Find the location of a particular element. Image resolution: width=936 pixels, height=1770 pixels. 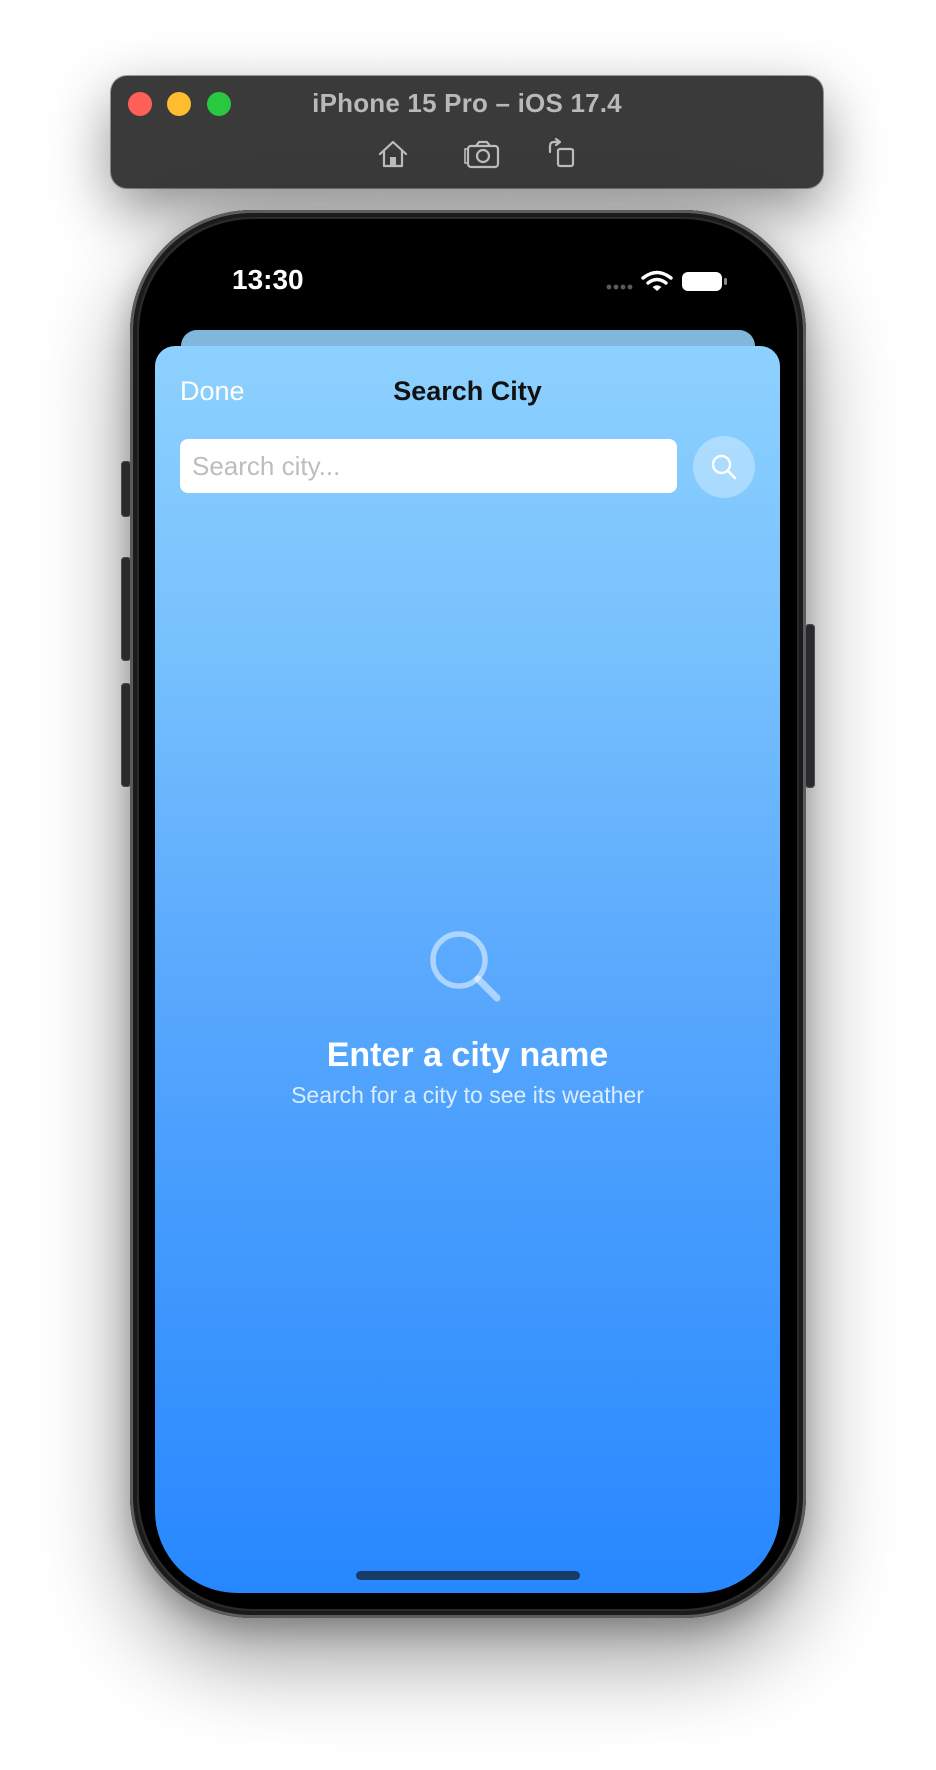

status-time: 13:30 is located at coordinates (268, 279).